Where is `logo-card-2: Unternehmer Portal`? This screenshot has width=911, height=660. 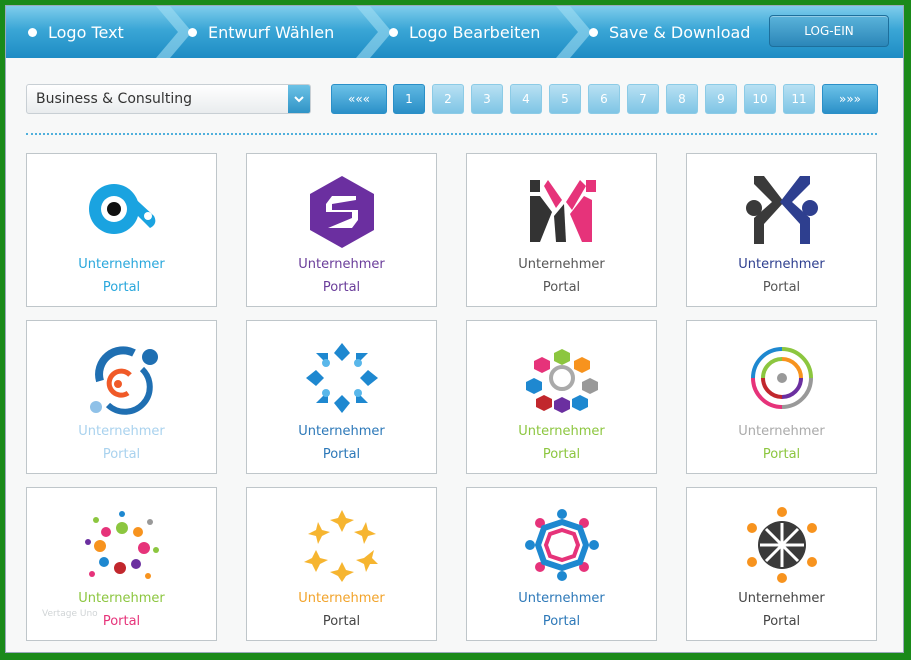
logo-card-2: Unternehmer Portal is located at coordinates (341, 230).